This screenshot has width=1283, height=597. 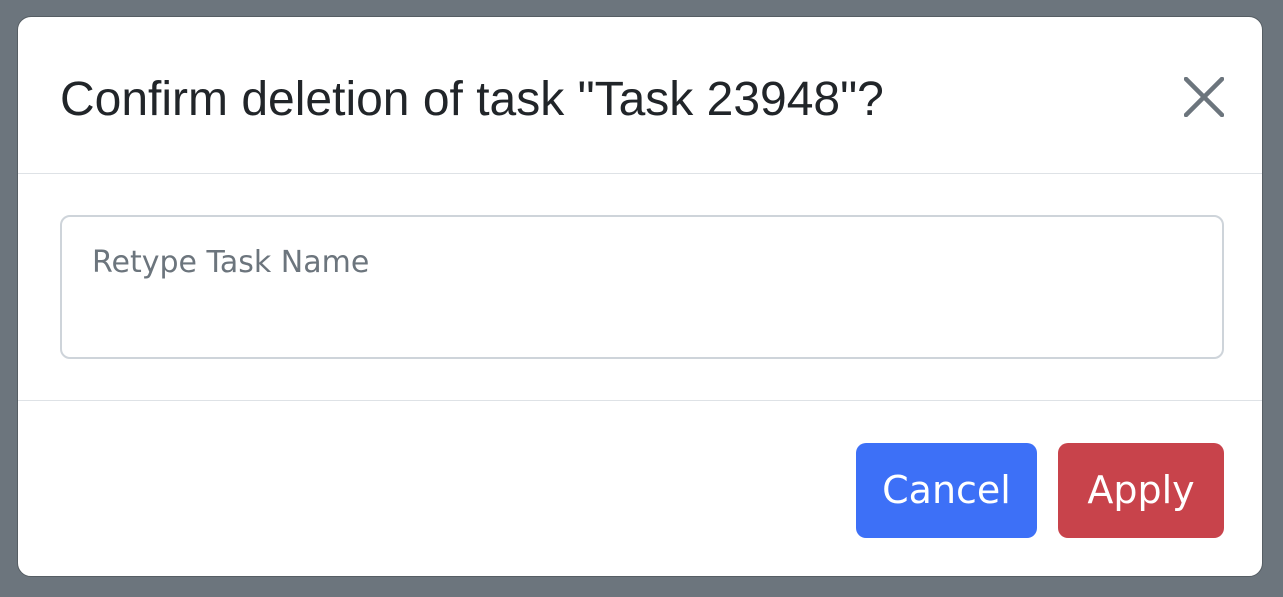 I want to click on apply-button: Apply, so click(x=1141, y=490).